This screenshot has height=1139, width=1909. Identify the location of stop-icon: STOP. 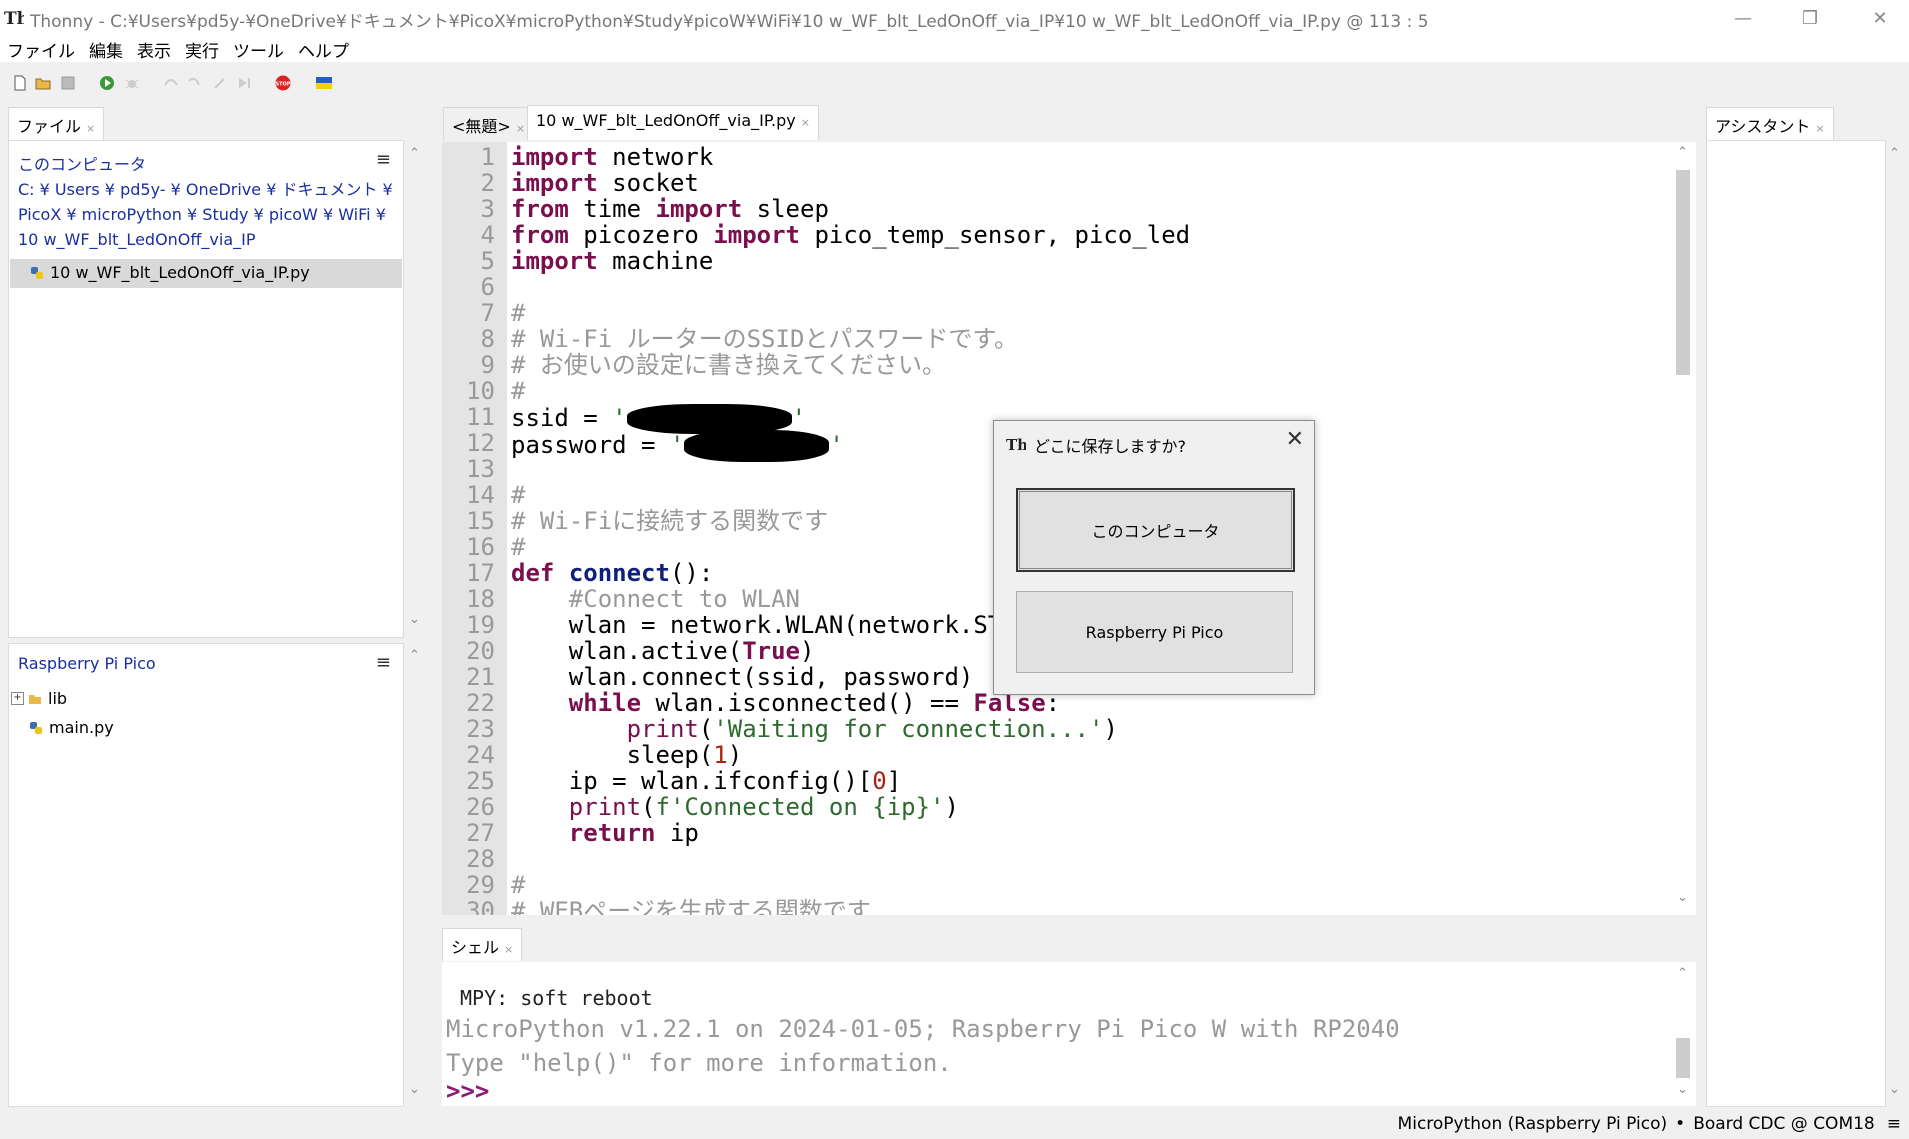
(283, 83).